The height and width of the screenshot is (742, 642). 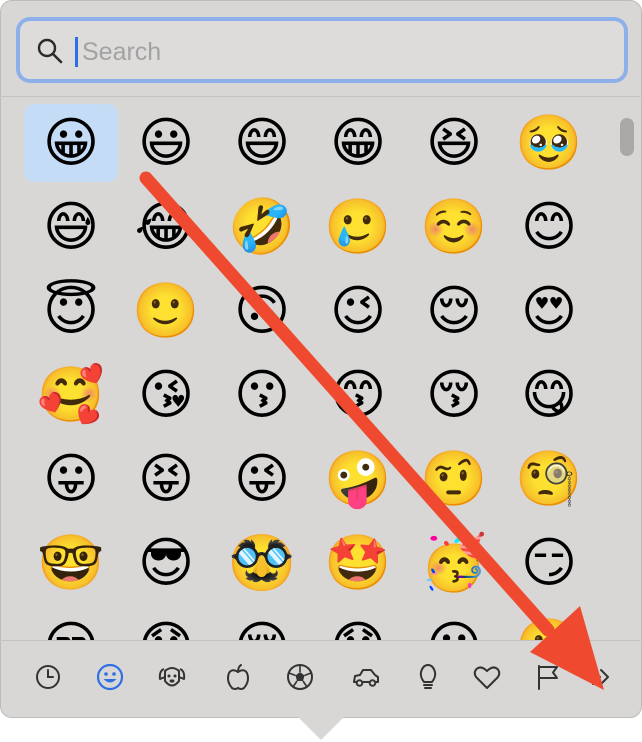 I want to click on emoji-cell: 🥲, so click(x=358, y=227).